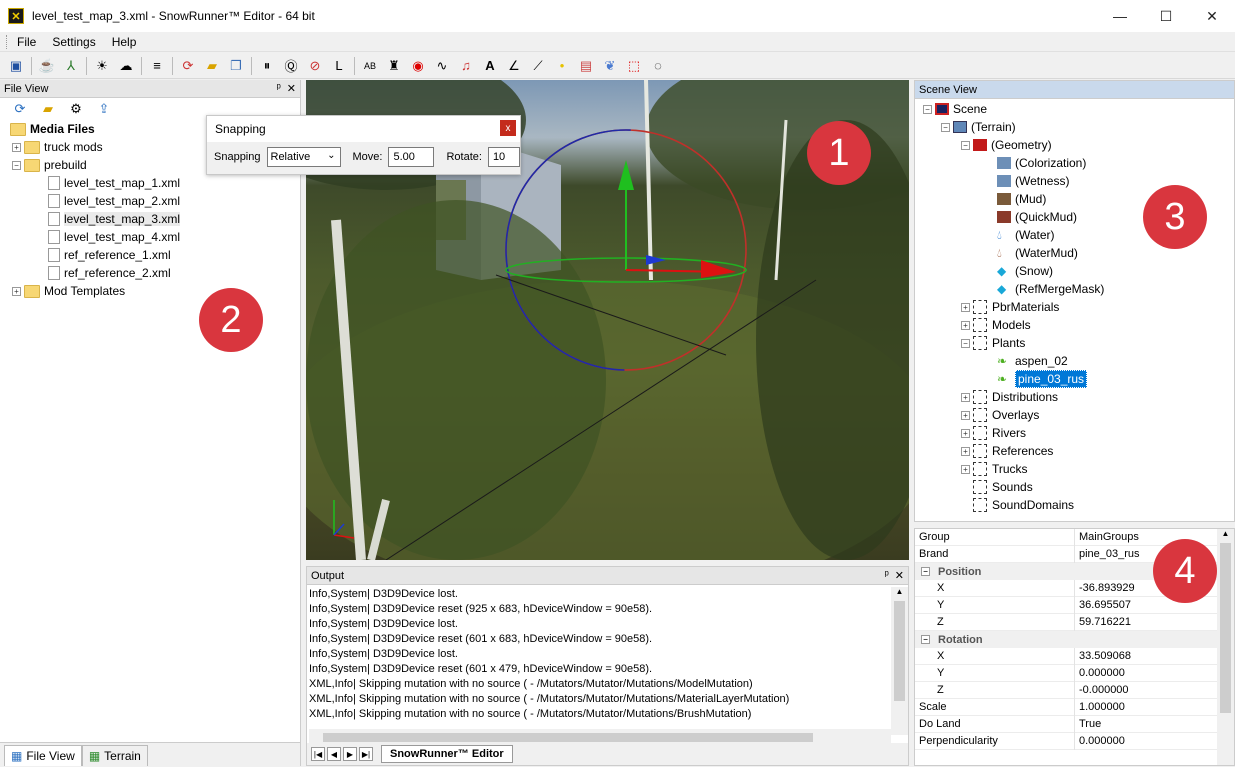  I want to click on layers-icon: ▤, so click(586, 66).